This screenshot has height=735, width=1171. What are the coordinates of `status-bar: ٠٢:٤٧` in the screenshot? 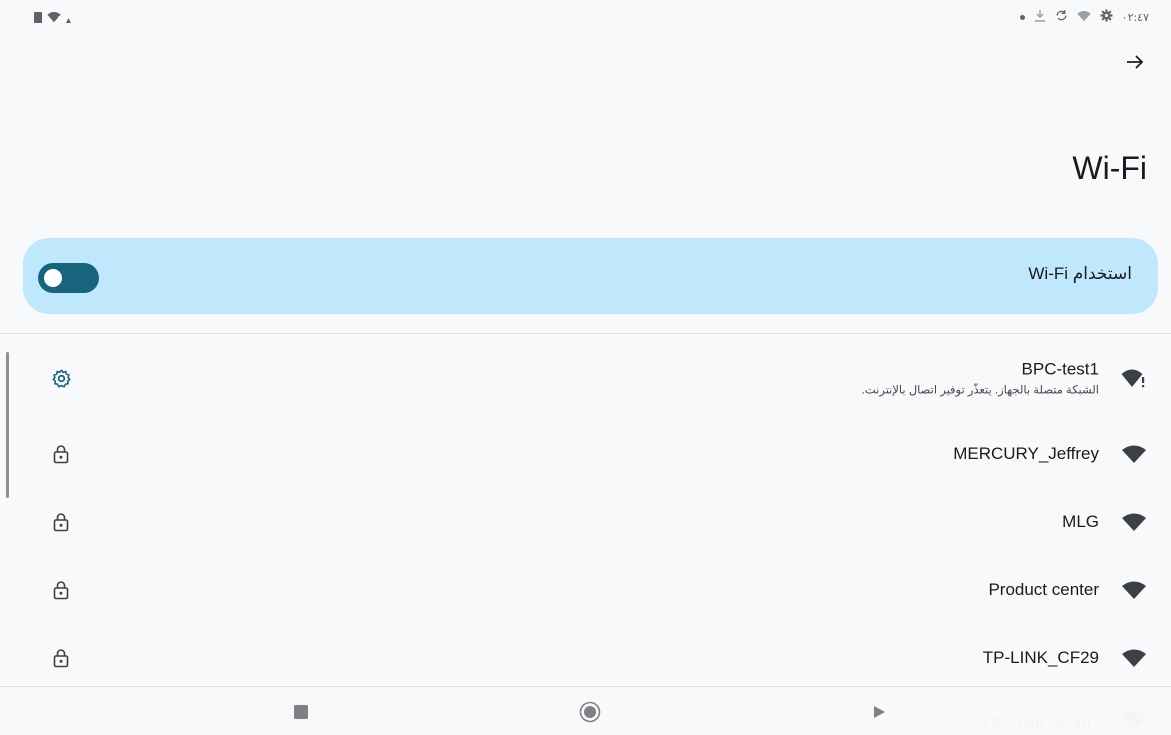 It's located at (585, 17).